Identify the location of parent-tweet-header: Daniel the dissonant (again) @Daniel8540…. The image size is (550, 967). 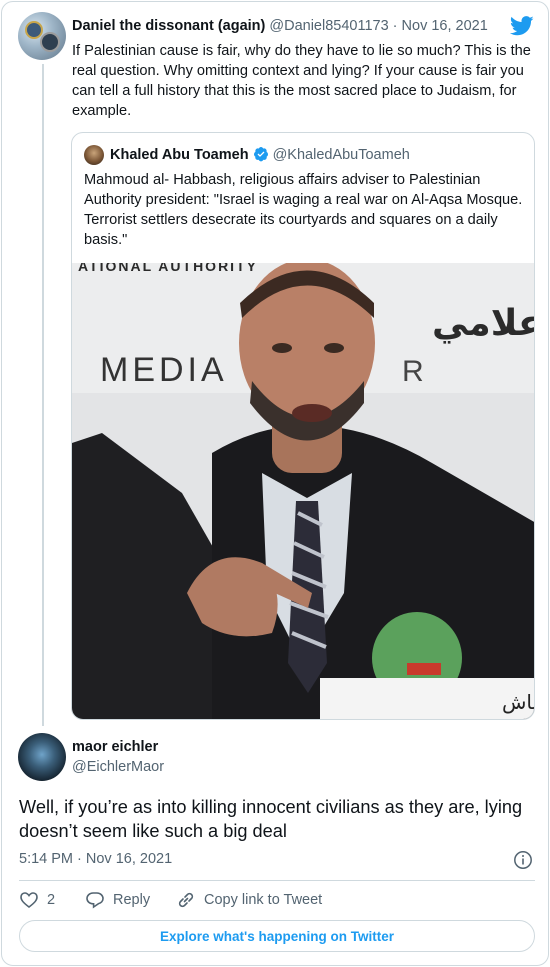
(306, 28).